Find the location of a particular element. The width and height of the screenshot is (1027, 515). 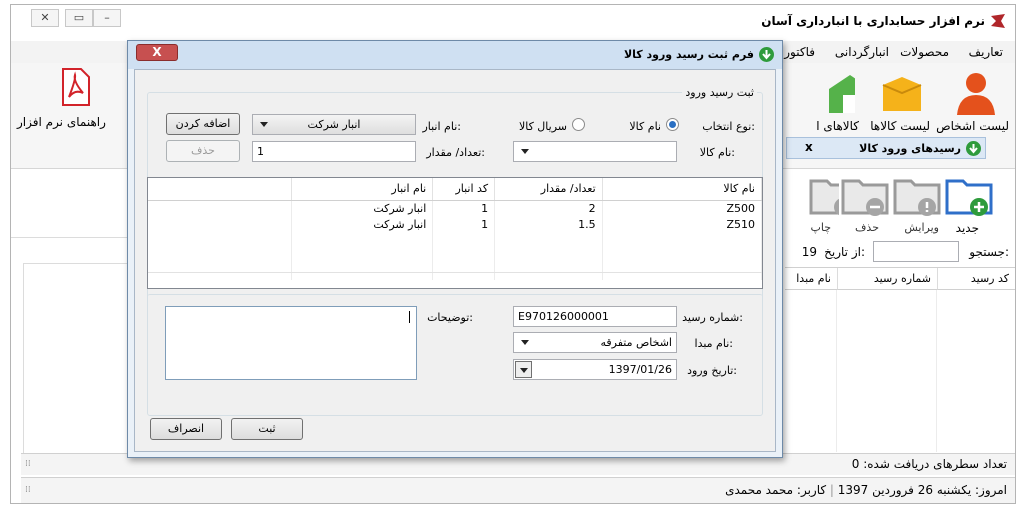

app-title: نرم افزار حسابداری با انبارداری آسان is located at coordinates (873, 21).